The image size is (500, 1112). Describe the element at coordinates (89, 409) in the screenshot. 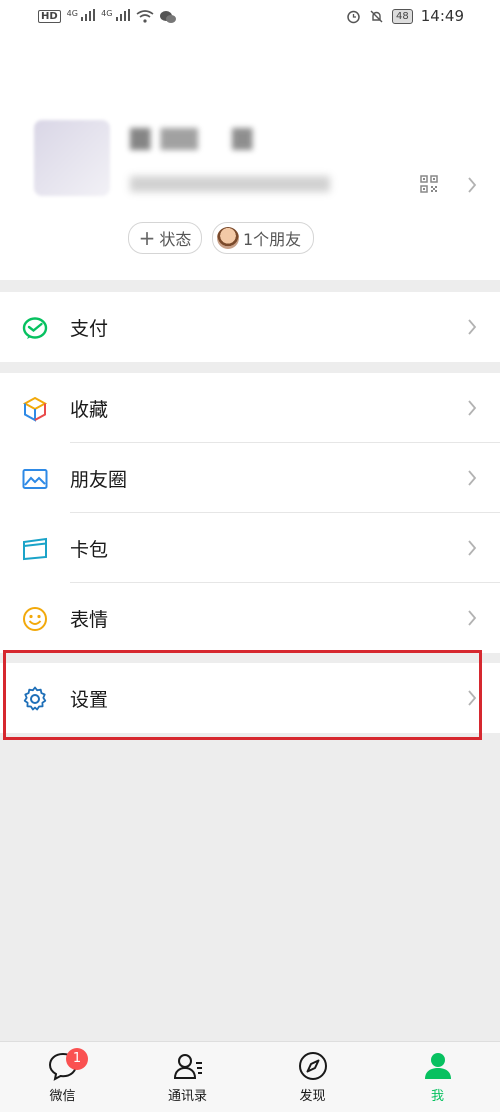

I see `menu-item-favorites-label: 收藏` at that location.